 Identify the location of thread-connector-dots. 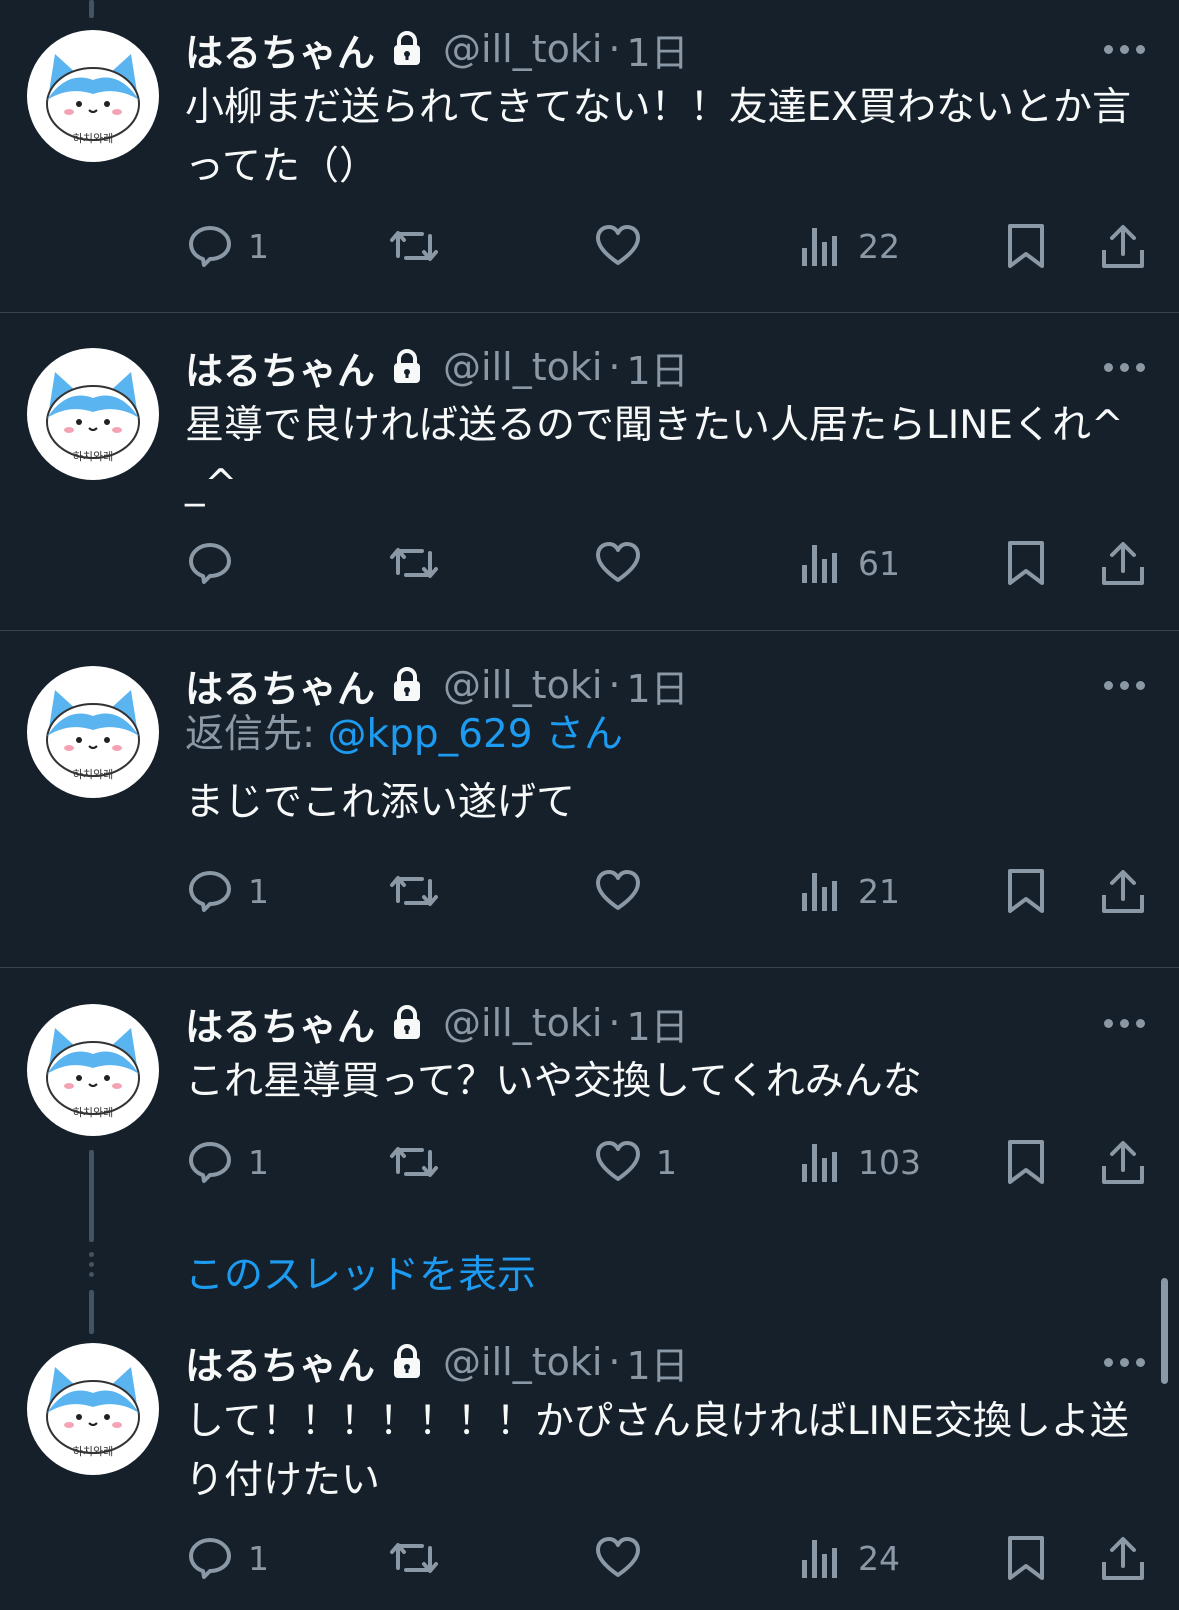
(91, 1264).